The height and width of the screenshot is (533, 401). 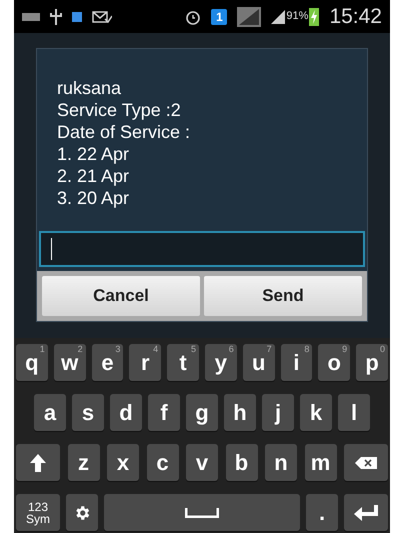 I want to click on key: 8 i, so click(x=296, y=362).